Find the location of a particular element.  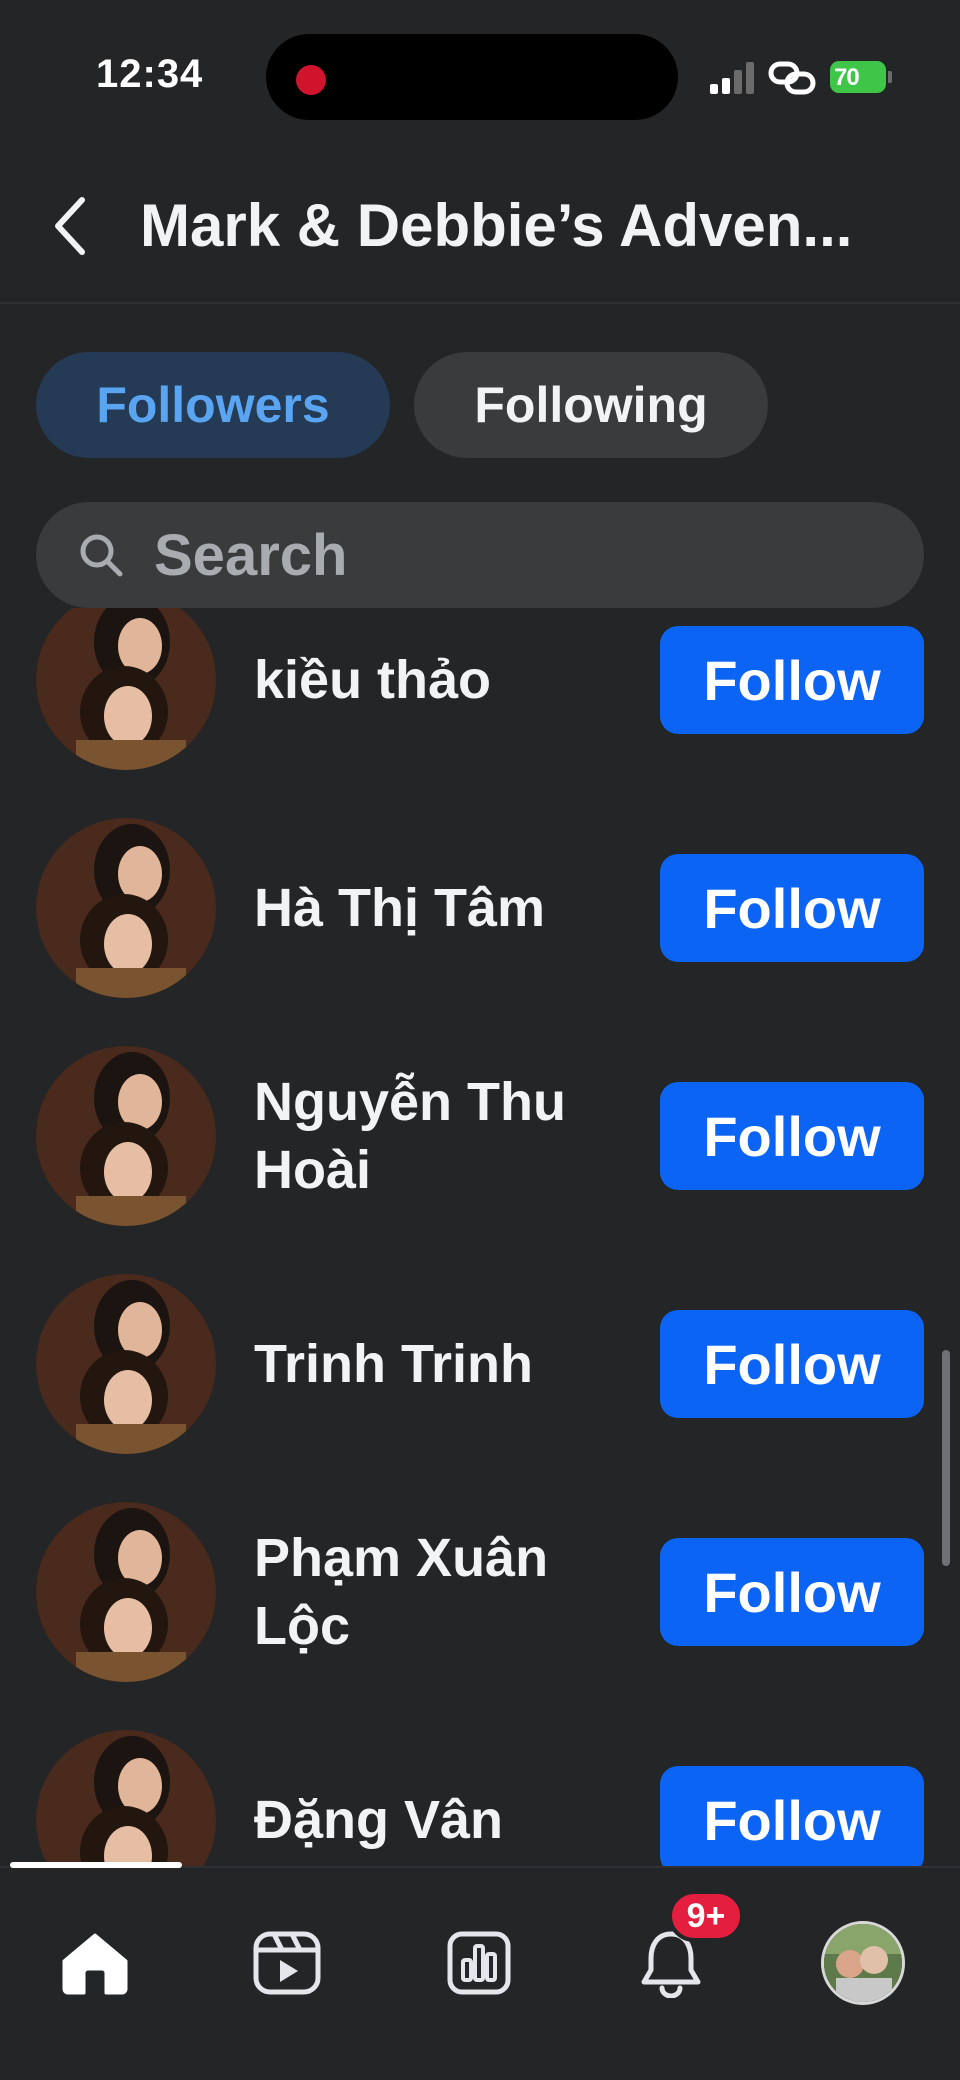

video-icon is located at coordinates (287, 1963).